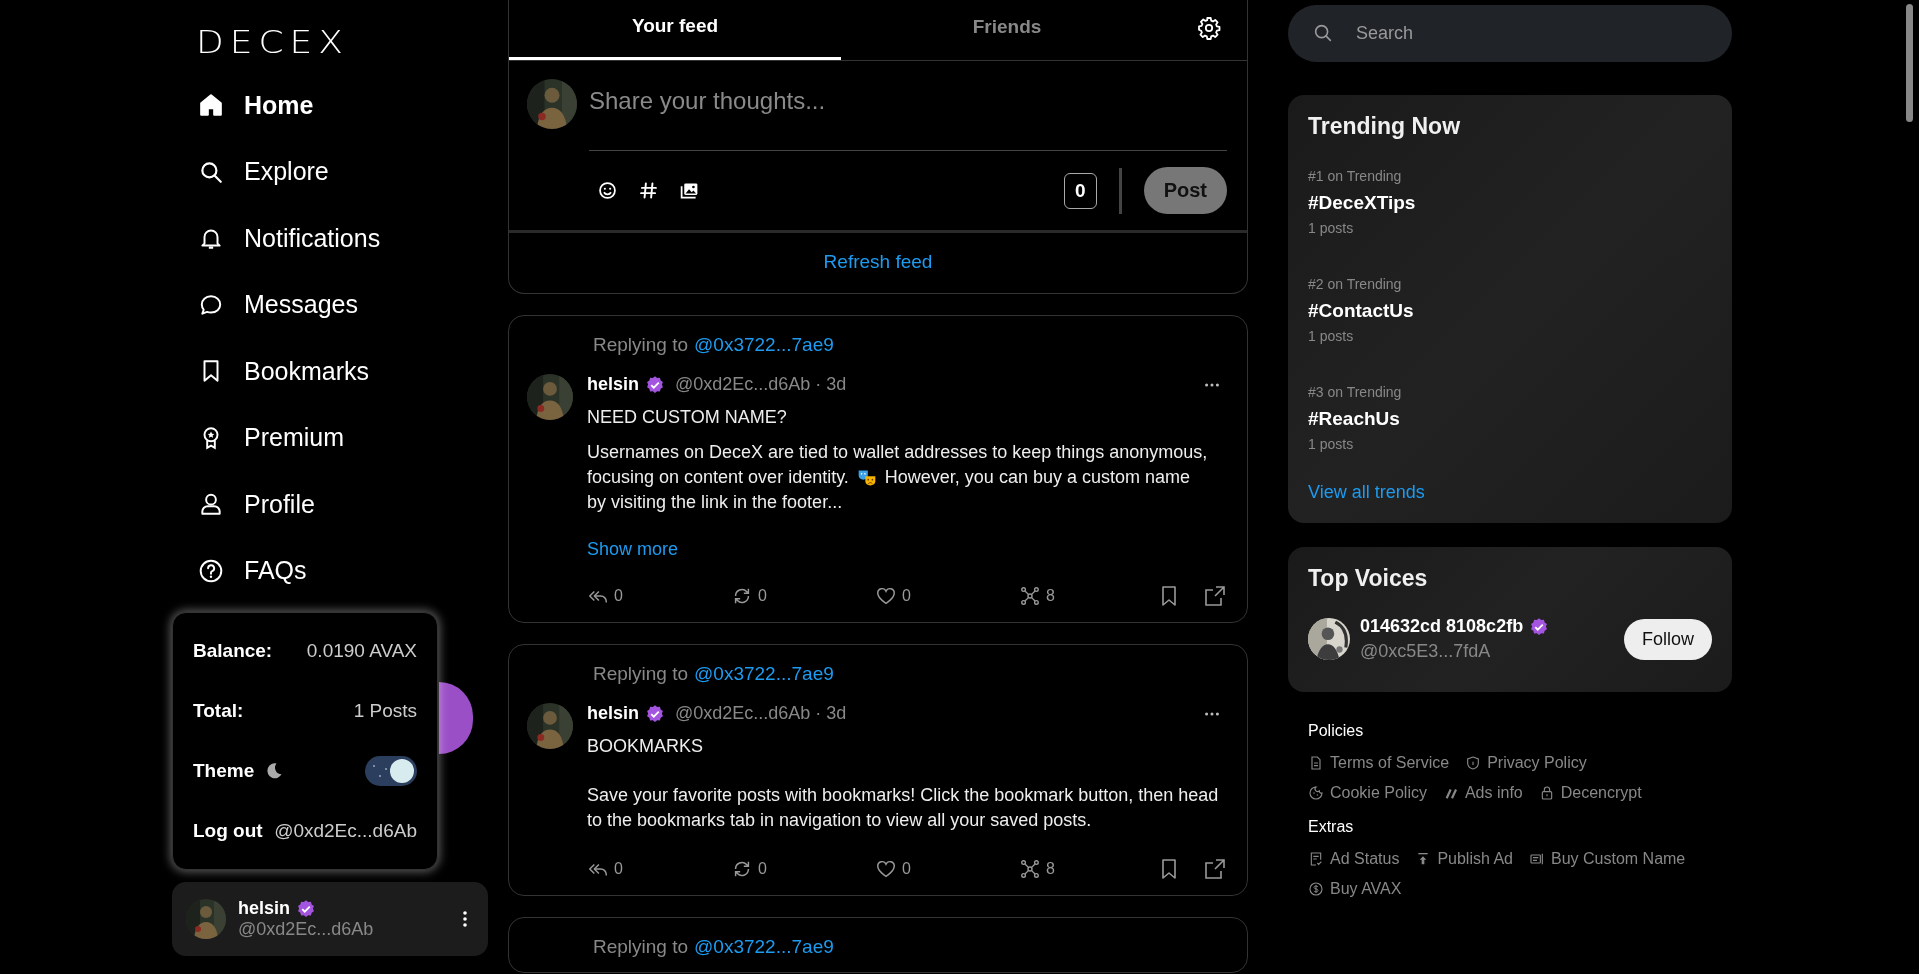  What do you see at coordinates (646, 746) in the screenshot?
I see `post-text: BOOKMARKS` at bounding box center [646, 746].